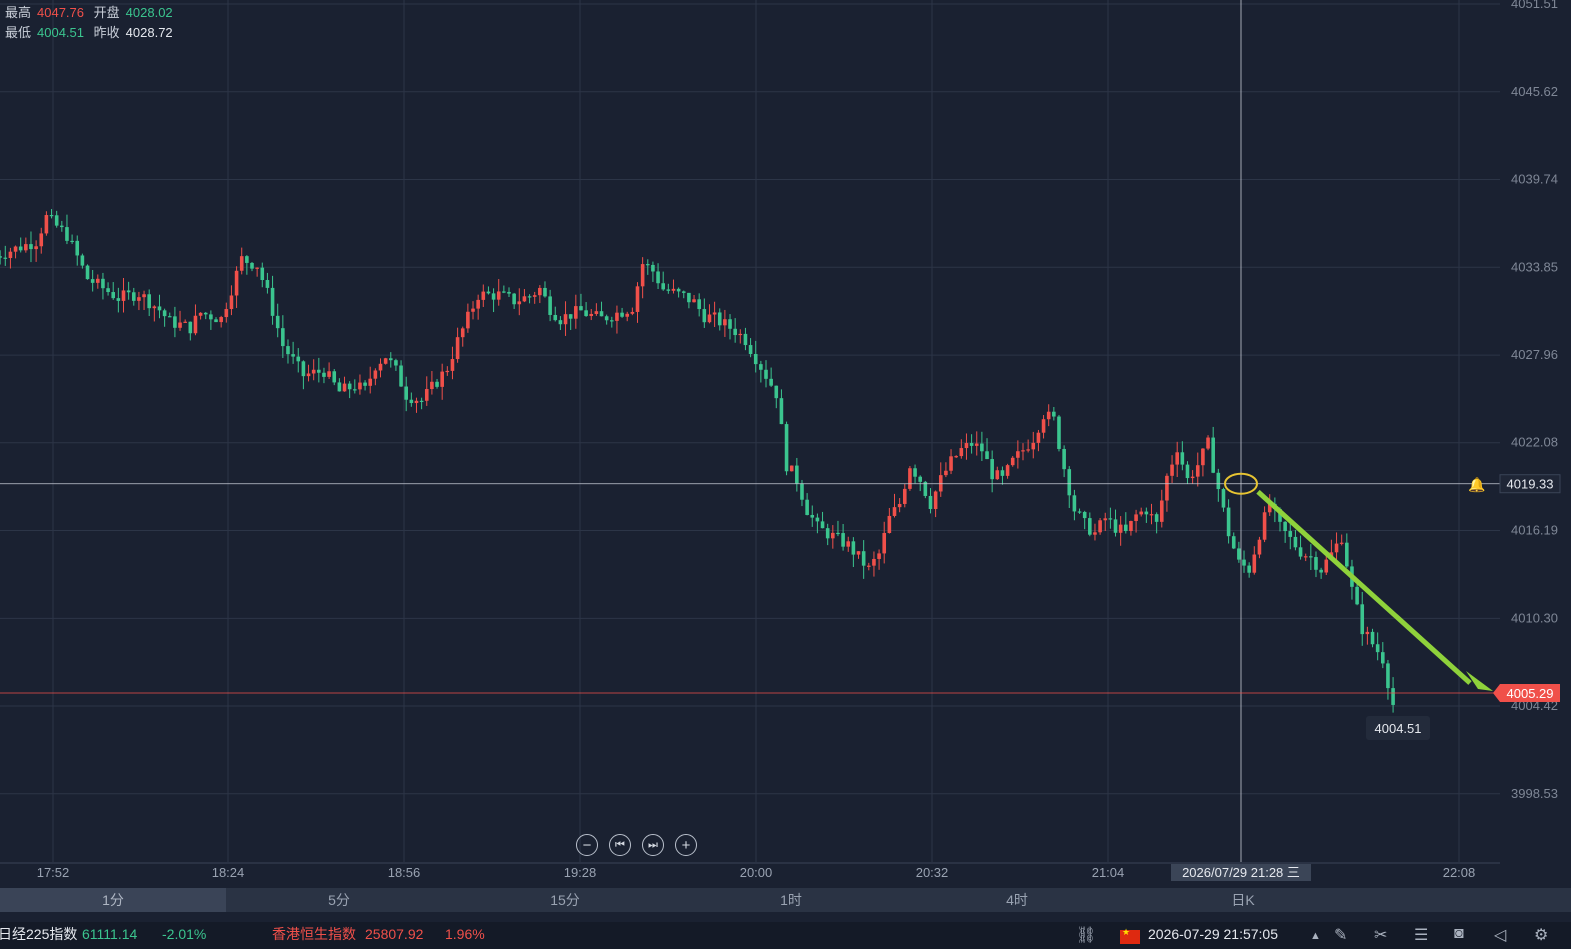  What do you see at coordinates (314, 934) in the screenshot?
I see `hsi-name: 香港恒生指数` at bounding box center [314, 934].